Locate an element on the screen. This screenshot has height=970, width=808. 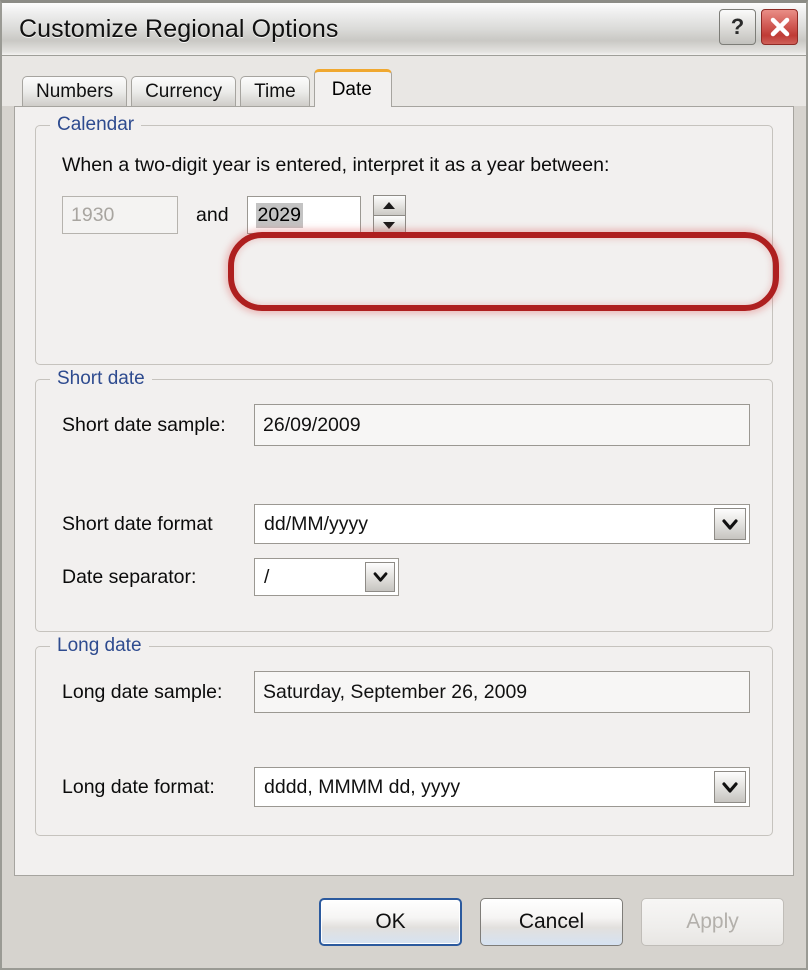
year-from-value: 1930 is located at coordinates (93, 214).